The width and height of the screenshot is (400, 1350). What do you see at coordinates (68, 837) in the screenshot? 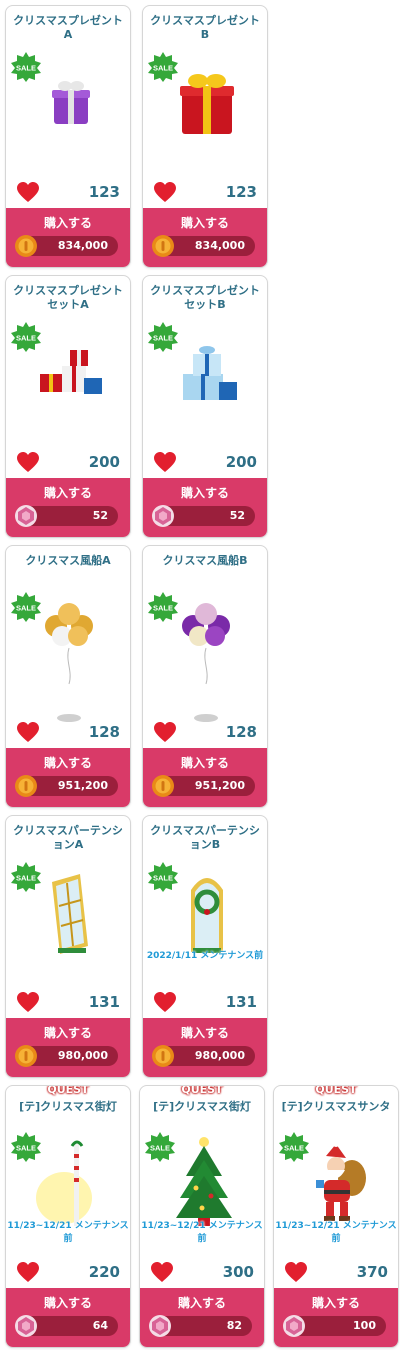
I see `product-title: クリスマスパーテンシ ョンA` at bounding box center [68, 837].